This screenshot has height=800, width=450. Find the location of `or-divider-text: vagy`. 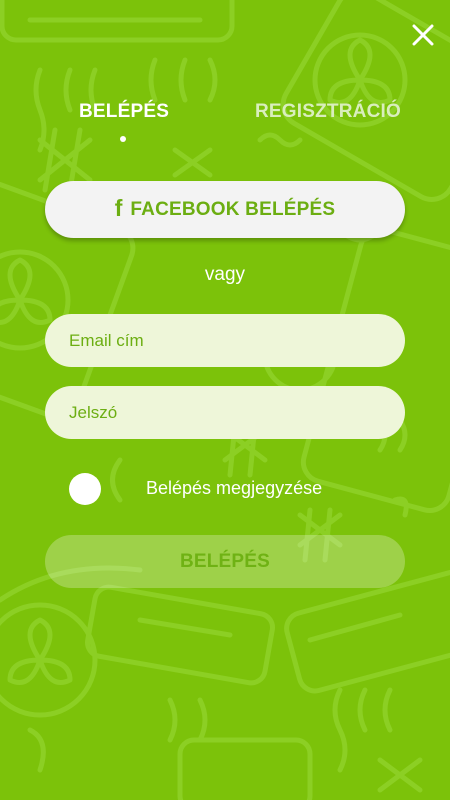

or-divider-text: vagy is located at coordinates (225, 274).